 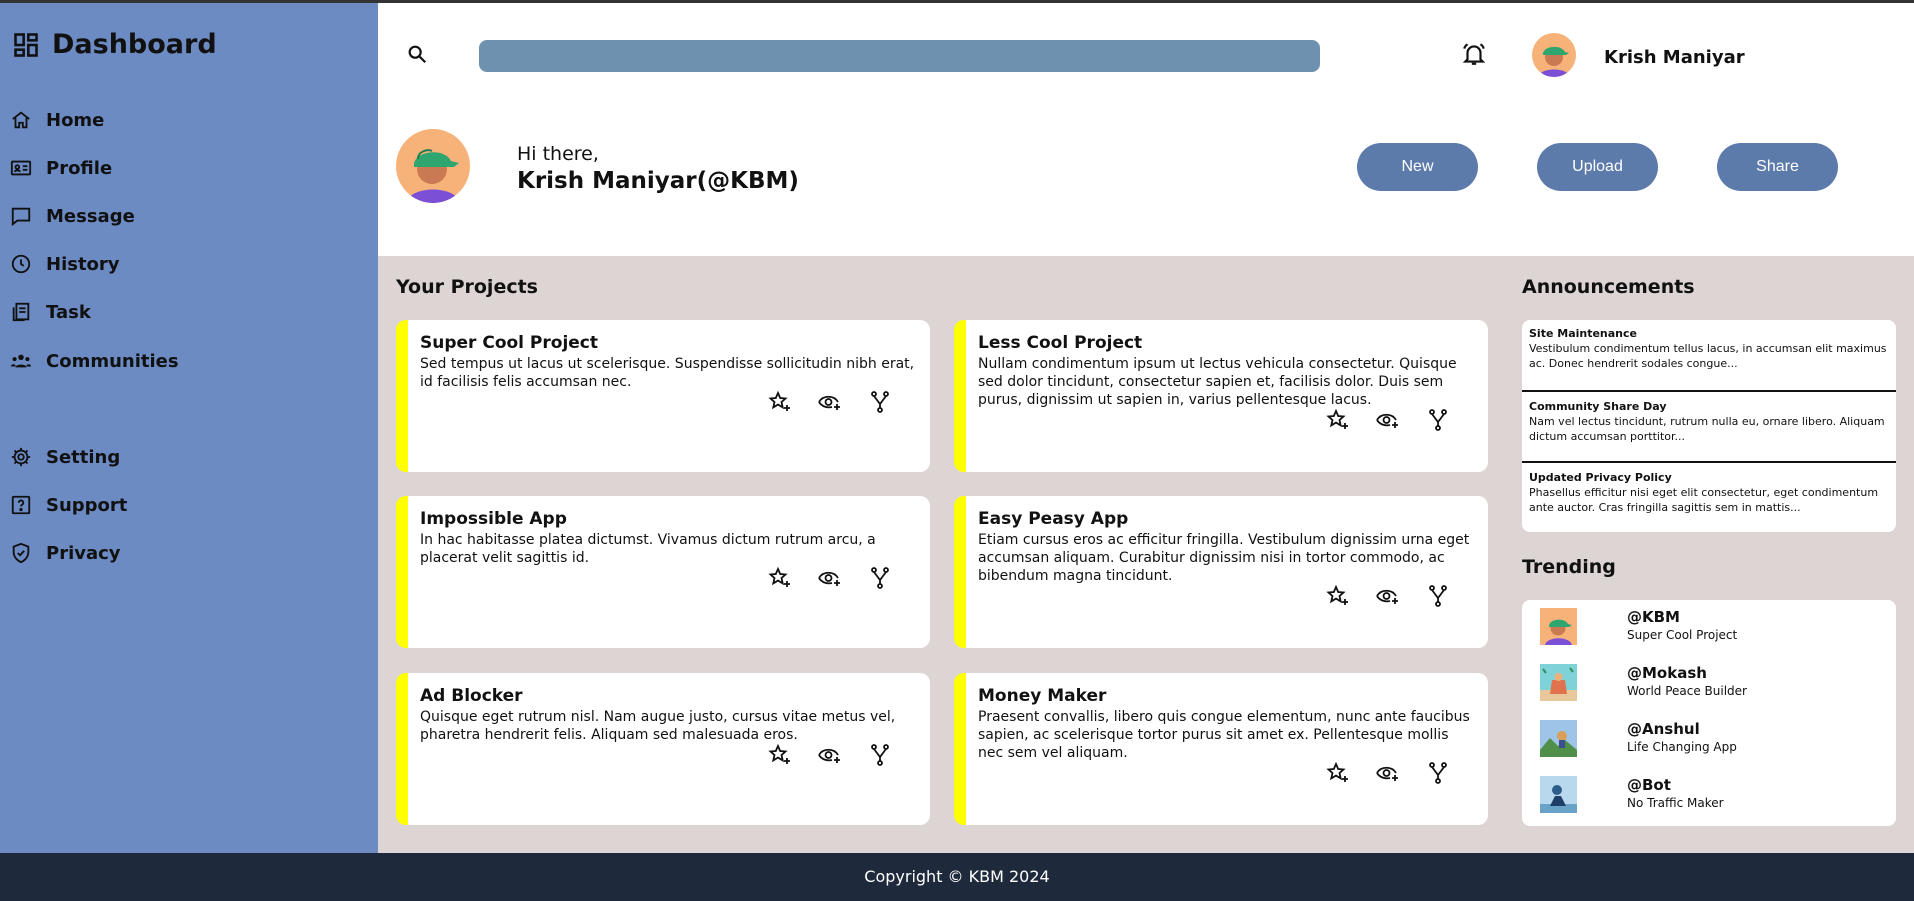 I want to click on trending-username: @Anshul, so click(x=1663, y=729).